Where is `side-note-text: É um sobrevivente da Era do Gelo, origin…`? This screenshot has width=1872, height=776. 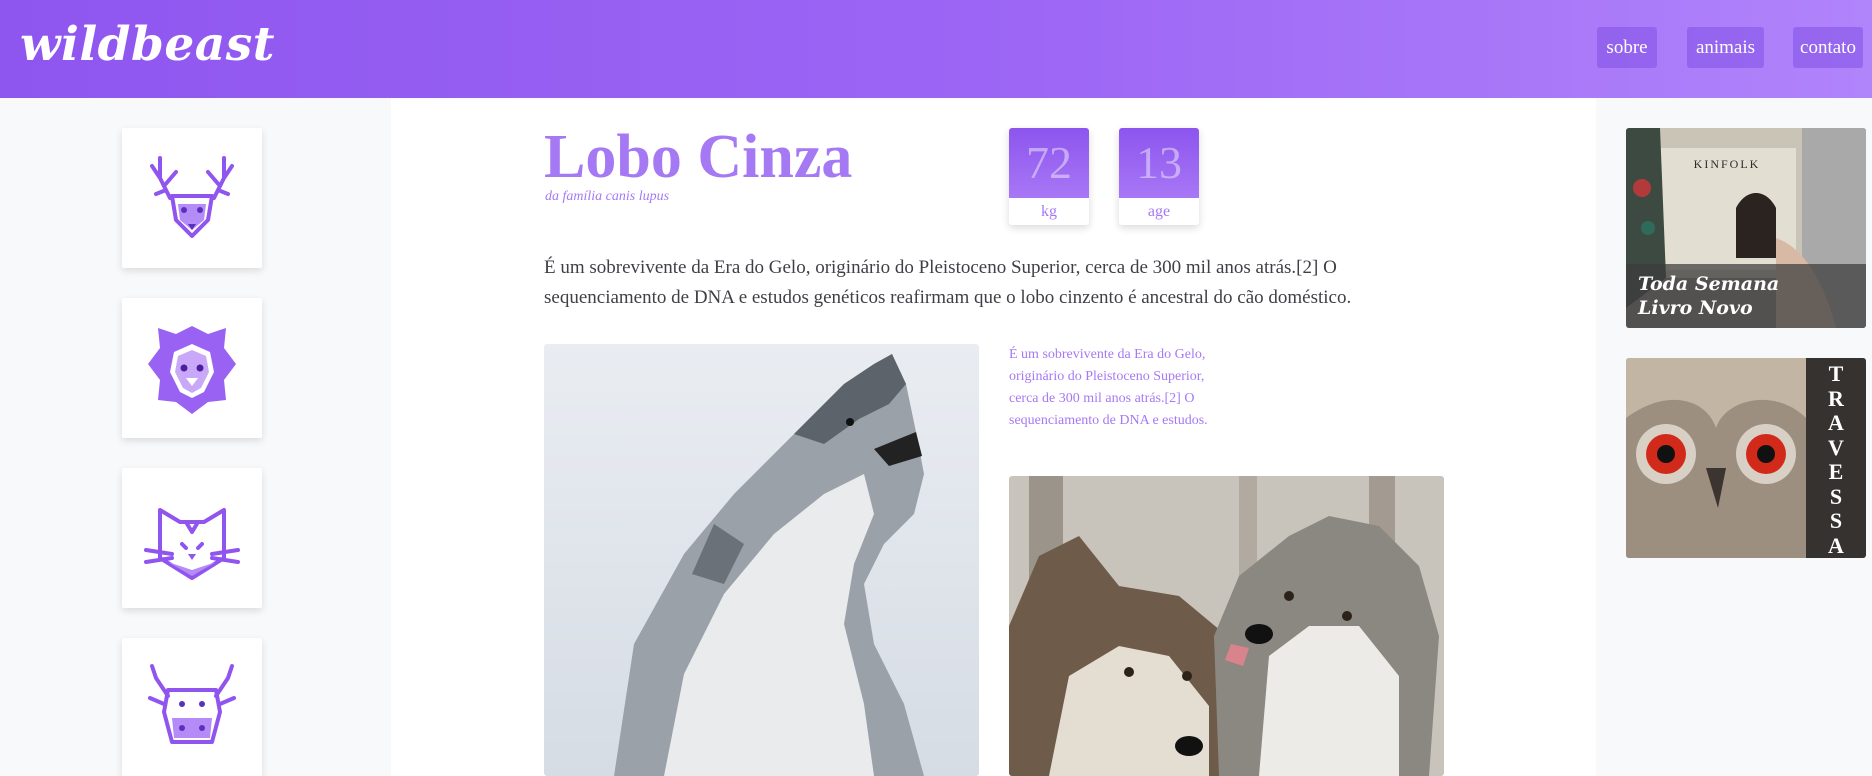 side-note-text: É um sobrevivente da Era do Gelo, origin… is located at coordinates (1108, 387).